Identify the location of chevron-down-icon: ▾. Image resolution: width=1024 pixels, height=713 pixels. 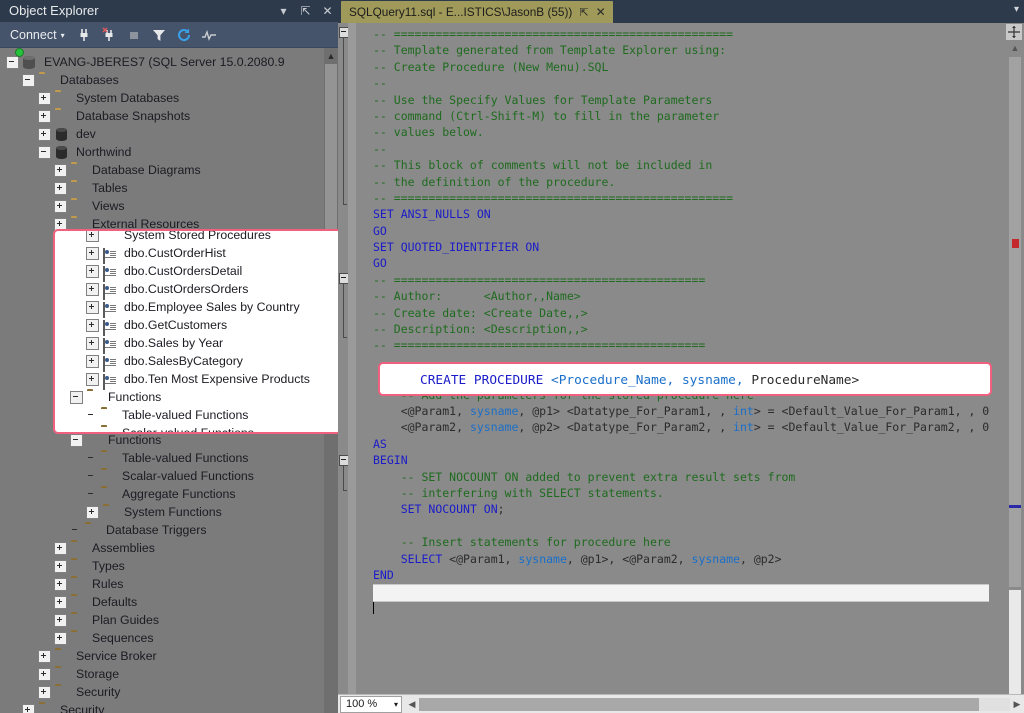
(1016, 9).